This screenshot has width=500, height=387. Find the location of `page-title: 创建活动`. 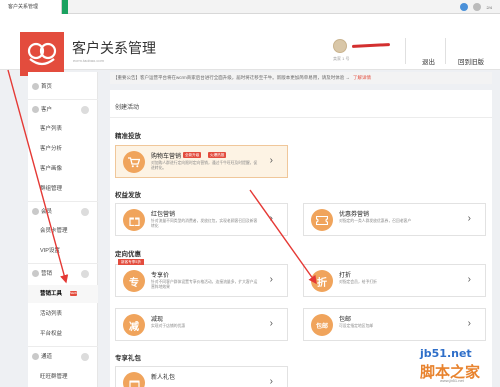

page-title: 创建活动 is located at coordinates (127, 108).